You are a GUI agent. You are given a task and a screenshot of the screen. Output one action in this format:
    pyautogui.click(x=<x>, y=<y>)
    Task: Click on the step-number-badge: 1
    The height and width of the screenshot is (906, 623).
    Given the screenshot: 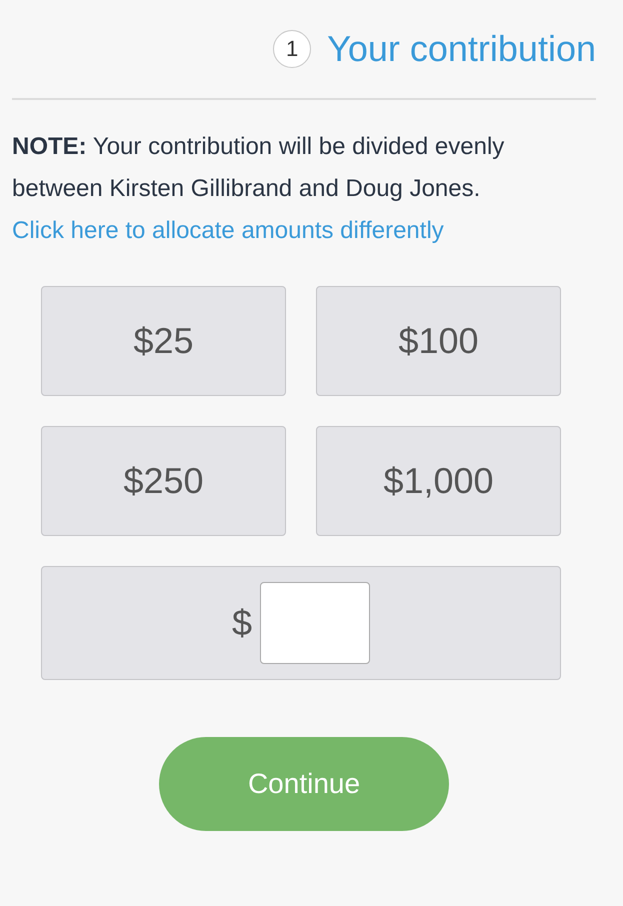 What is the action you would take?
    pyautogui.click(x=292, y=49)
    